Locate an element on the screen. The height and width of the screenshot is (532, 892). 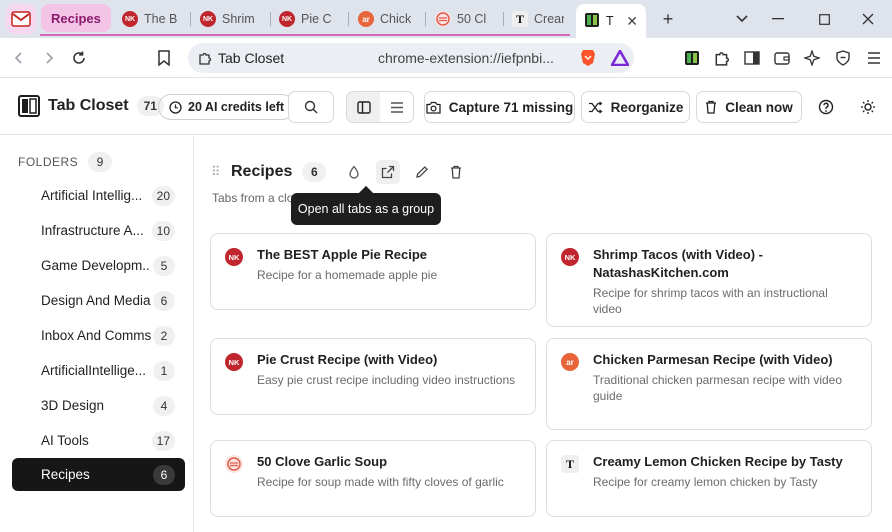
reload-button is located at coordinates (79, 58).